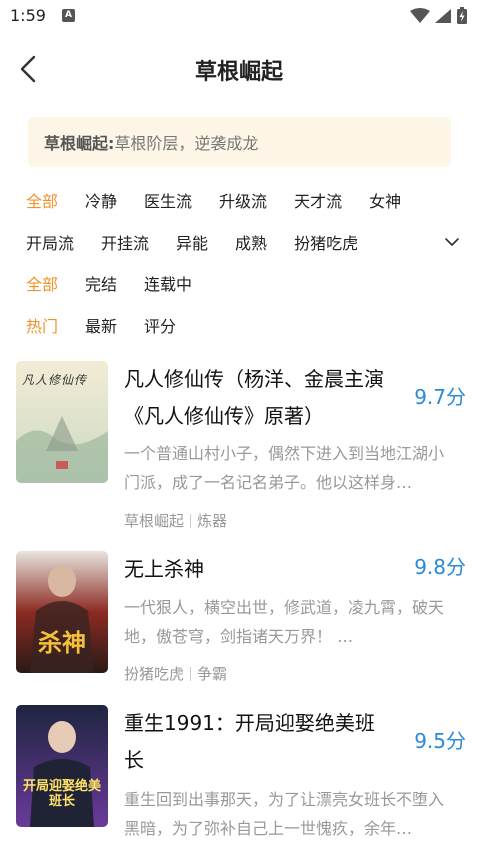 The width and height of the screenshot is (478, 849). I want to click on book-cover: 凡人修仙传, so click(62, 422).